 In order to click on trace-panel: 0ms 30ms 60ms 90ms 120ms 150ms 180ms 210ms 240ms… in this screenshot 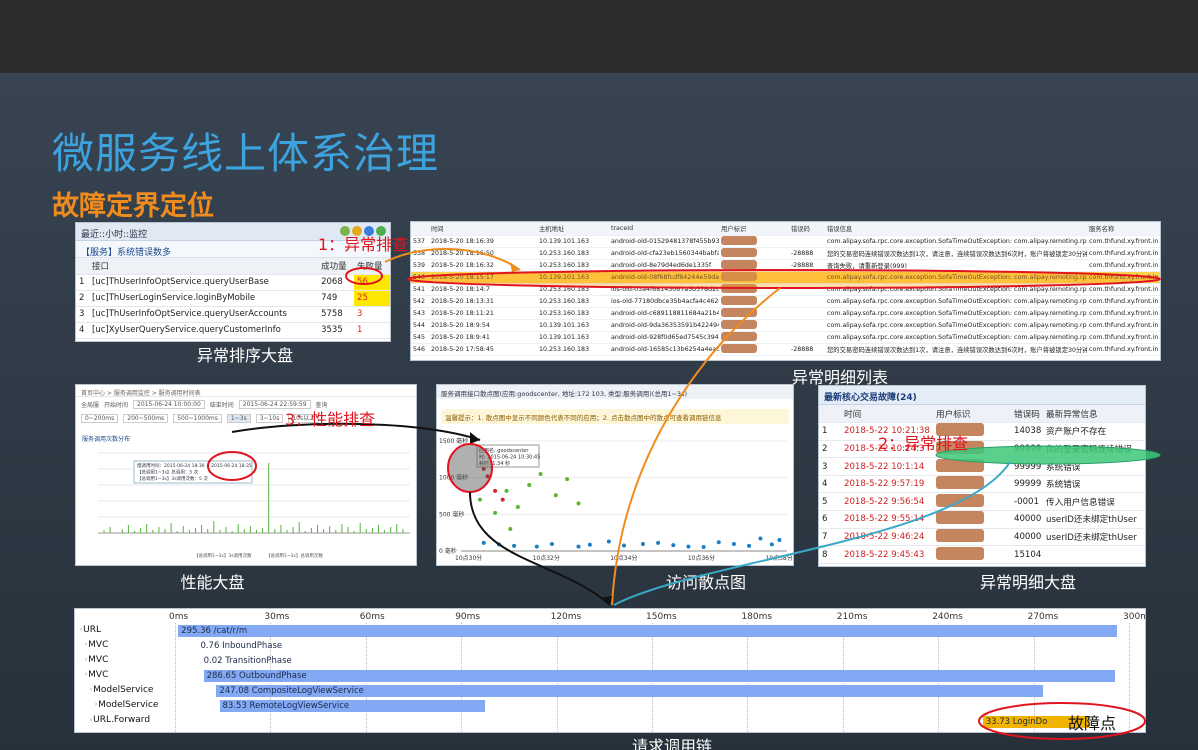, I will do `click(610, 670)`.